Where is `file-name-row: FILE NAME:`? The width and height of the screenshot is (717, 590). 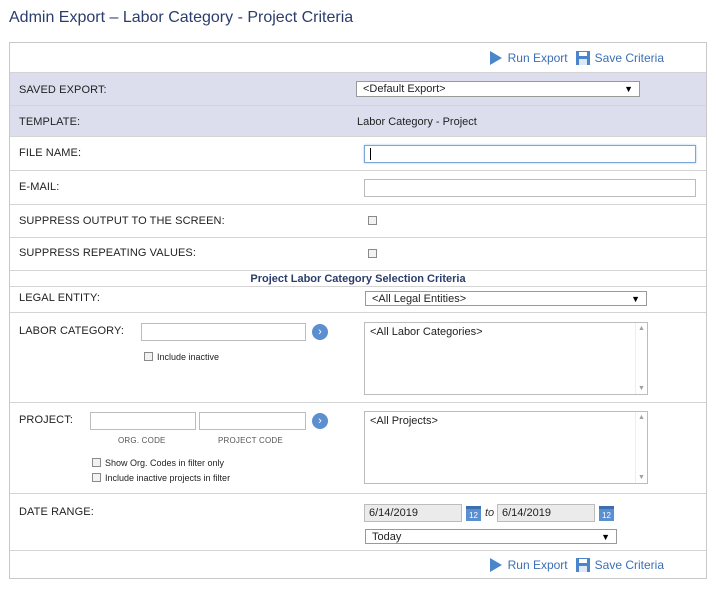 file-name-row: FILE NAME: is located at coordinates (358, 153).